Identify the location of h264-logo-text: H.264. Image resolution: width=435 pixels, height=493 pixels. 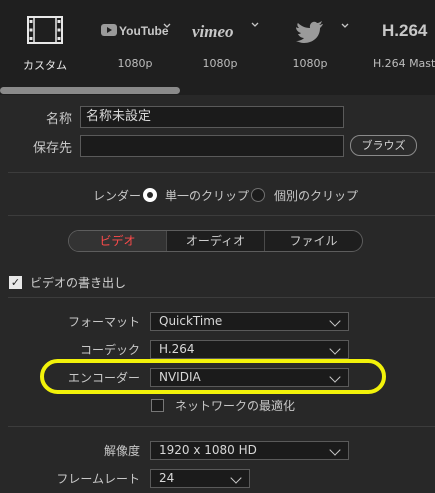
(405, 30).